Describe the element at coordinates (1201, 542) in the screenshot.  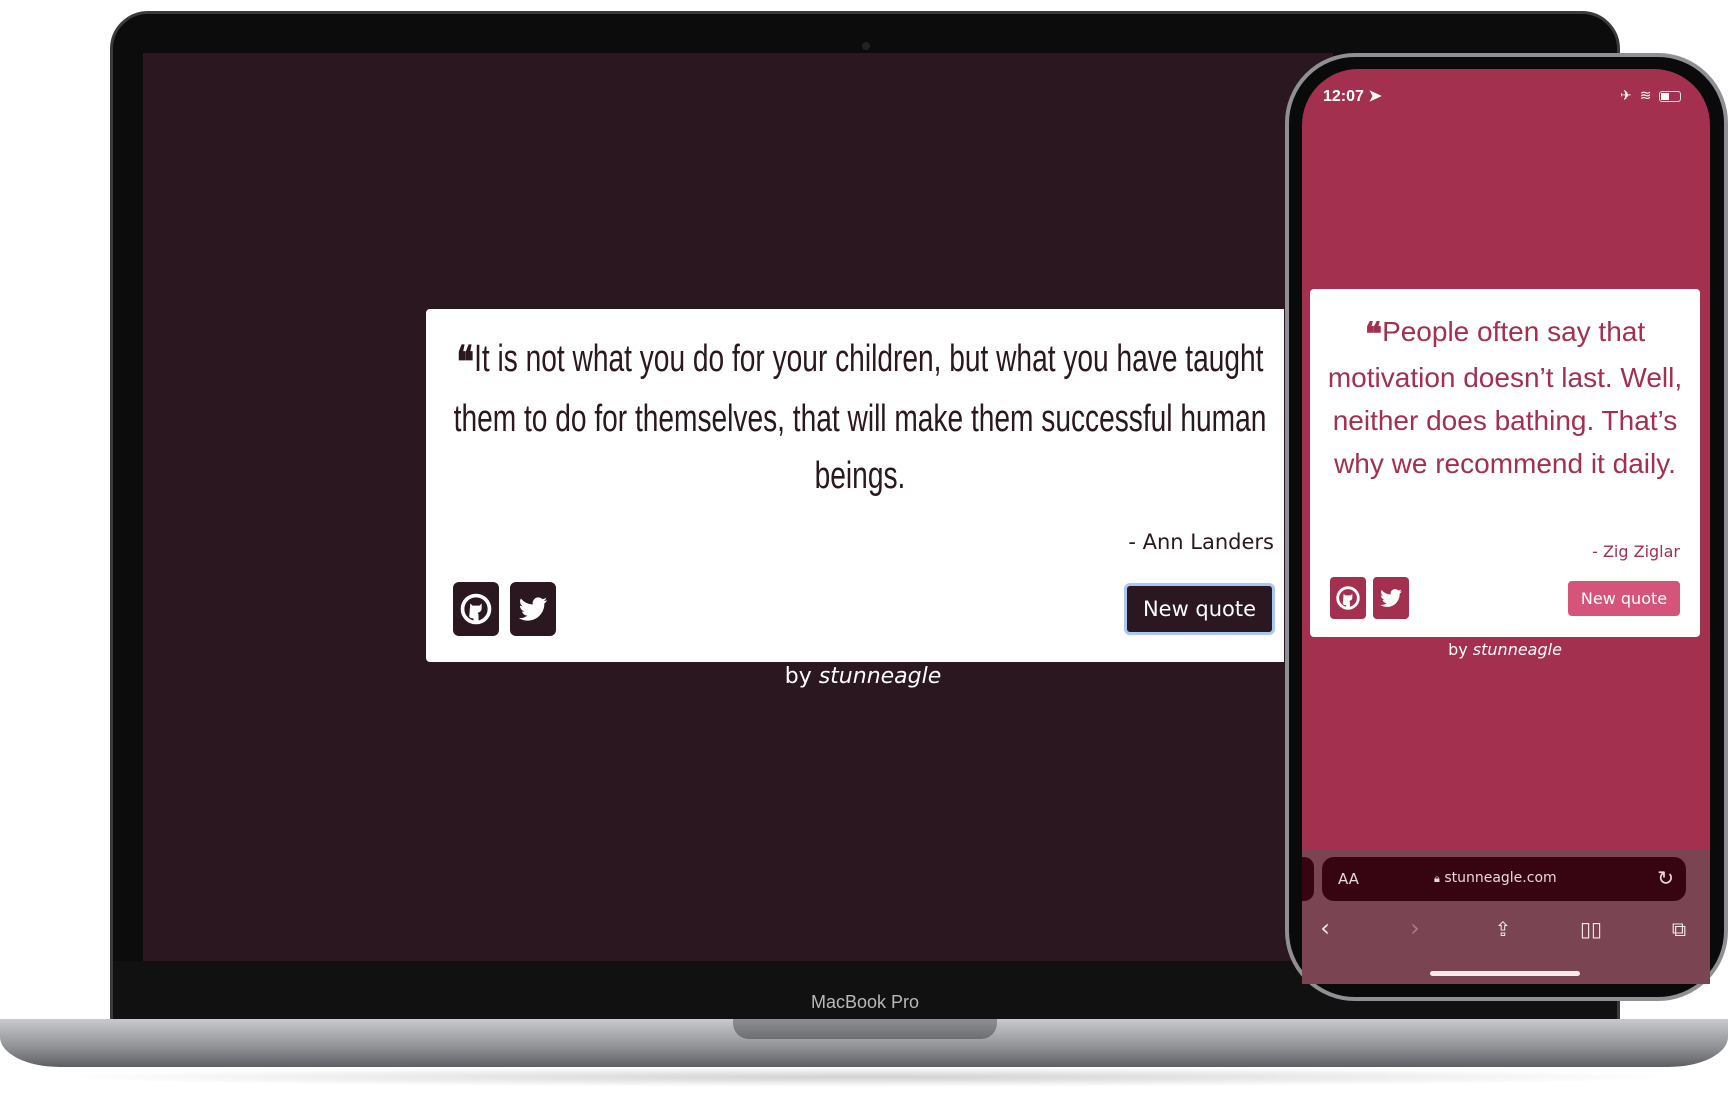
I see `quote-author: - Ann Landers` at that location.